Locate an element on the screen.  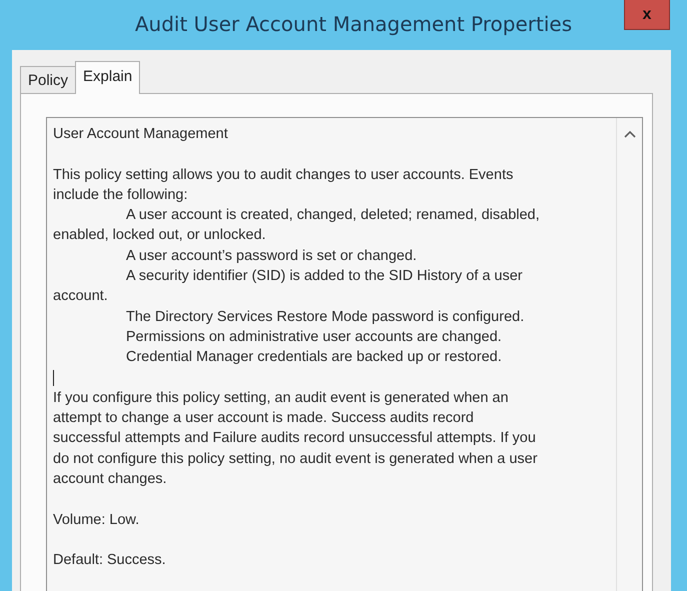
explain-text-line: account changes. is located at coordinates (110, 480).